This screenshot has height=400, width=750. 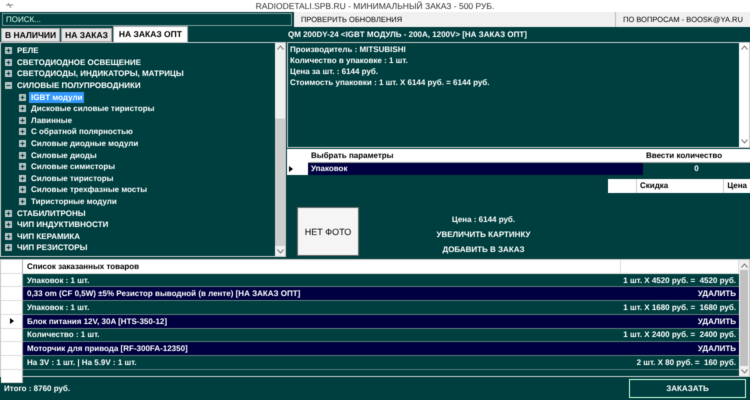 I want to click on tree-item: Силовые симисторы, so click(x=73, y=166).